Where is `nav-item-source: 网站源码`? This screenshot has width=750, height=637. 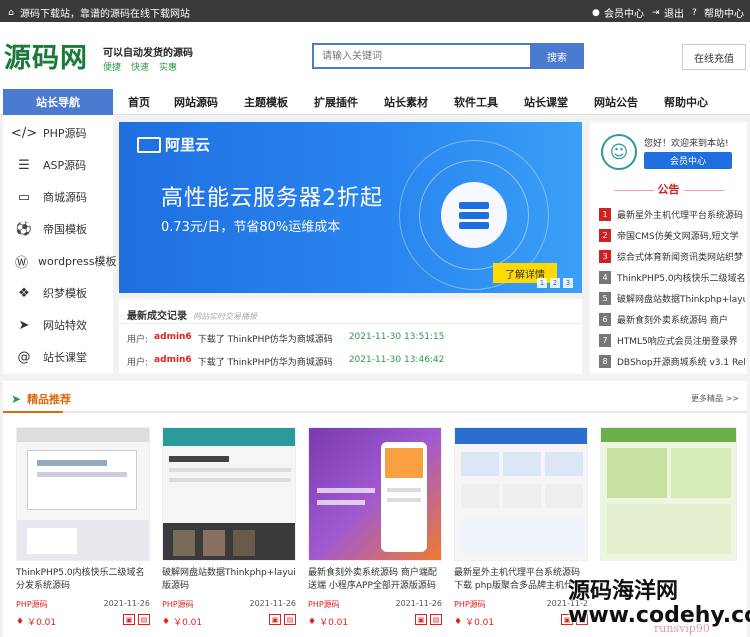
nav-item-source: 网站源码 is located at coordinates (196, 101).